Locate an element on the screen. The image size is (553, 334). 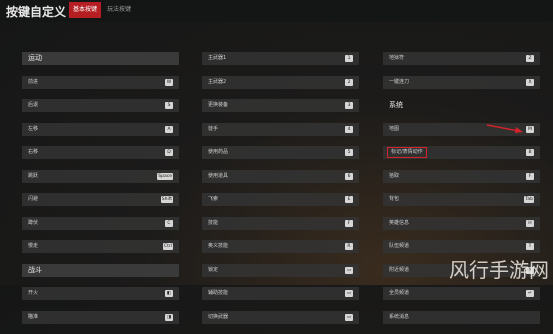
action-label: 地图 is located at coordinates (394, 128).